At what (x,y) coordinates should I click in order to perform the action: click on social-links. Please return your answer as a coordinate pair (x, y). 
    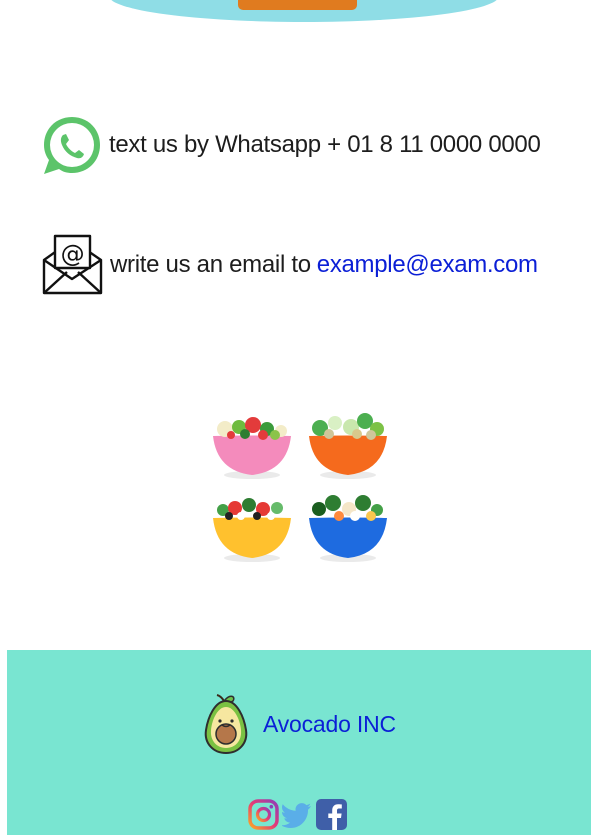
    Looking at the image, I should click on (297, 814).